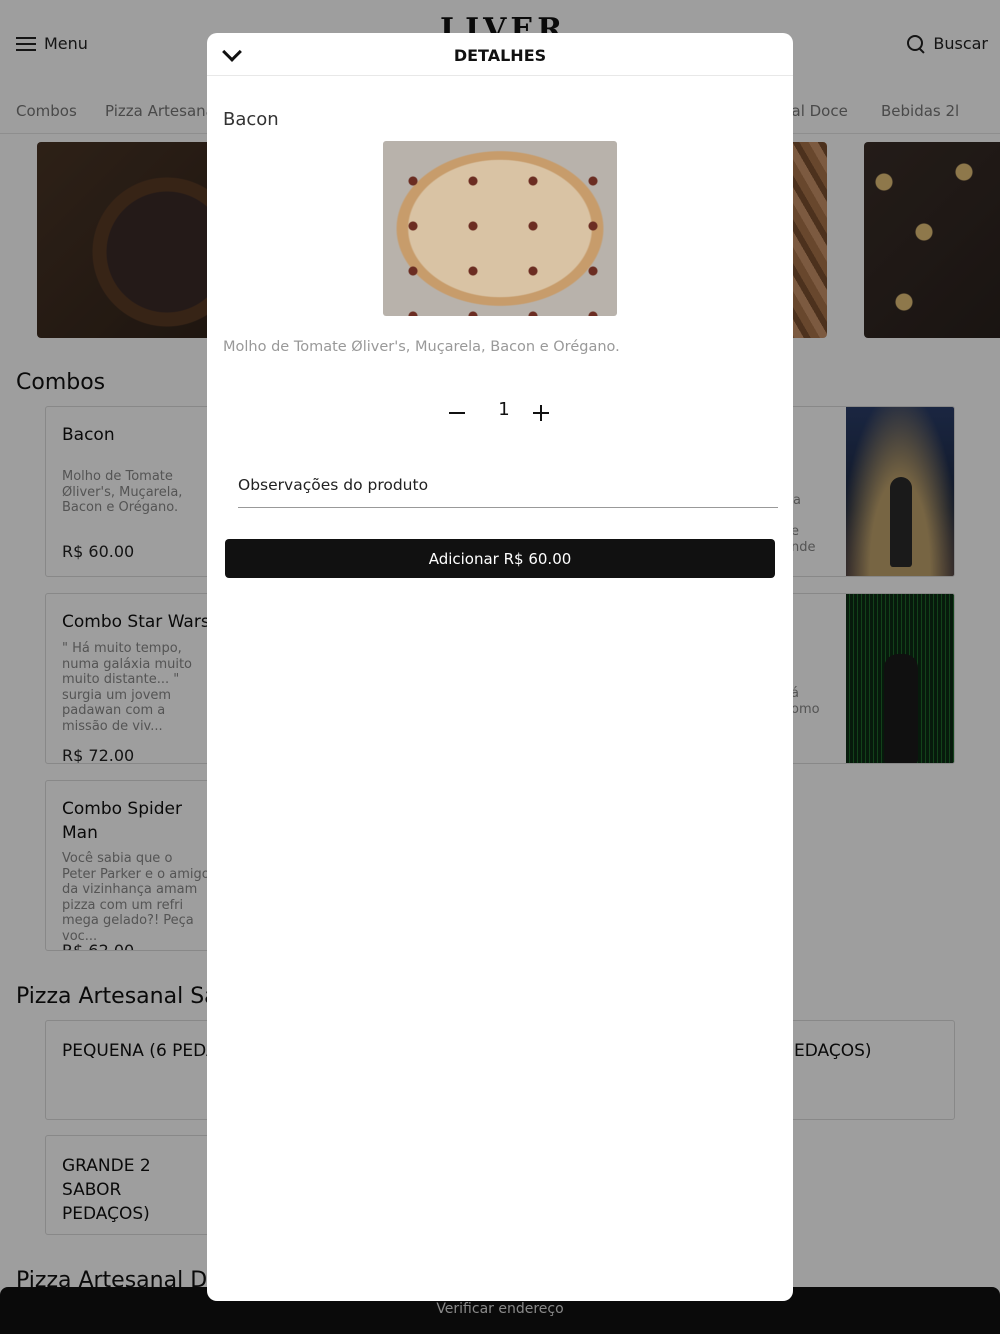 This screenshot has width=1000, height=1334. Describe the element at coordinates (508, 485) in the screenshot. I see `notes-input` at that location.